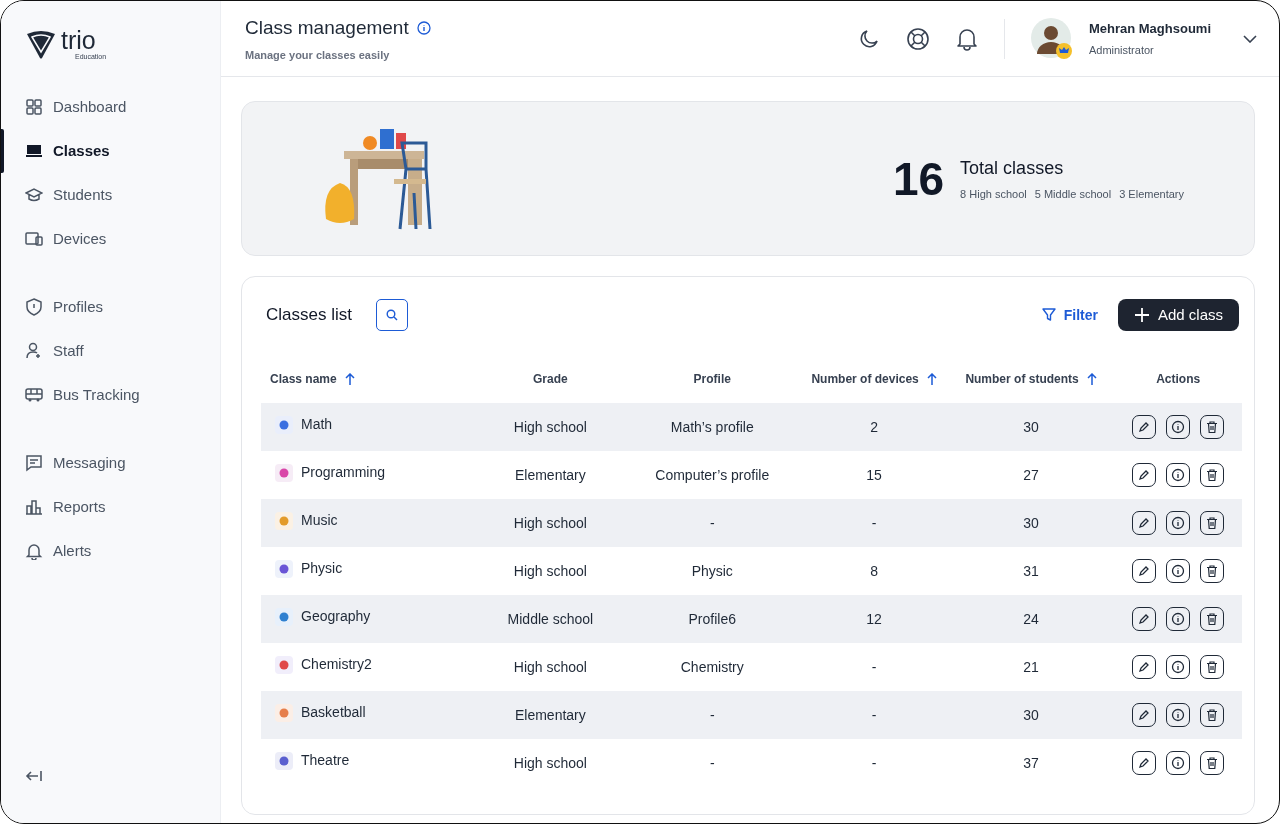  Describe the element at coordinates (874, 570) in the screenshot. I see `device-count: 8` at that location.